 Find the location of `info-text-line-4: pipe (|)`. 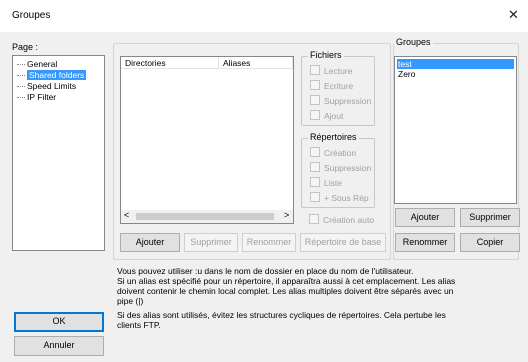

info-text-line-4: pipe (|) is located at coordinates (130, 301).